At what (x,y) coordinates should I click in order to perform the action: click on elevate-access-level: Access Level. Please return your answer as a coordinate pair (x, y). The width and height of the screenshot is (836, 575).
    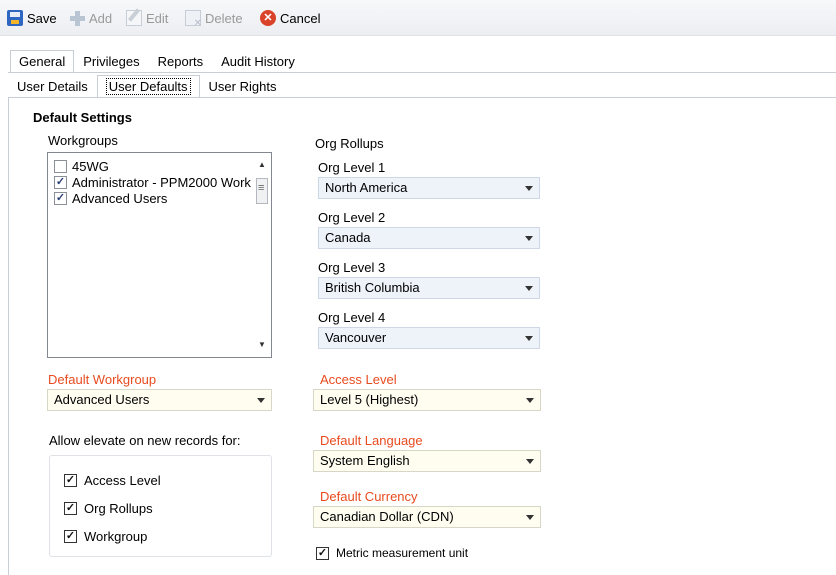
    Looking at the image, I should click on (112, 480).